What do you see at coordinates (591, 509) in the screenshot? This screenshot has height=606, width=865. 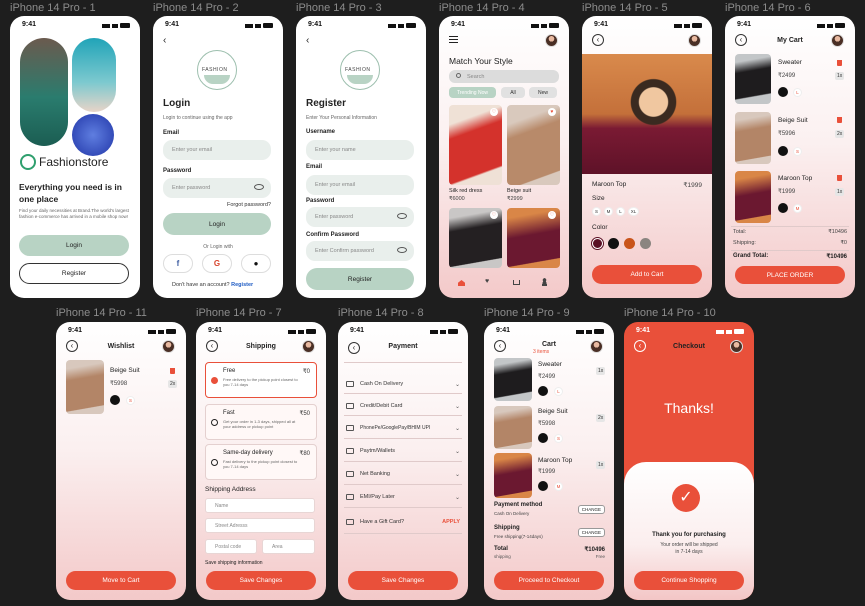 I see `change-payment-button: CHANGE` at bounding box center [591, 509].